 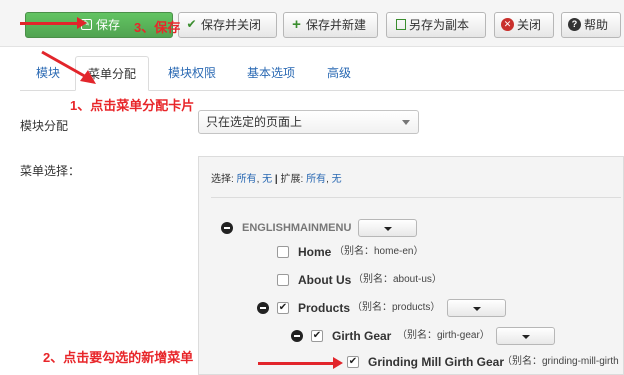 I want to click on annotation-step1: 1、点击菜单分配卡片, so click(x=132, y=105).